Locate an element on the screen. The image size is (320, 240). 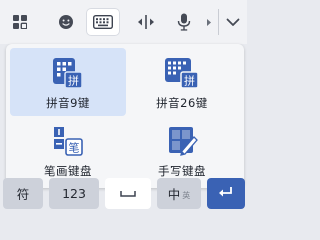
cursor-move-icon is located at coordinates (146, 22).